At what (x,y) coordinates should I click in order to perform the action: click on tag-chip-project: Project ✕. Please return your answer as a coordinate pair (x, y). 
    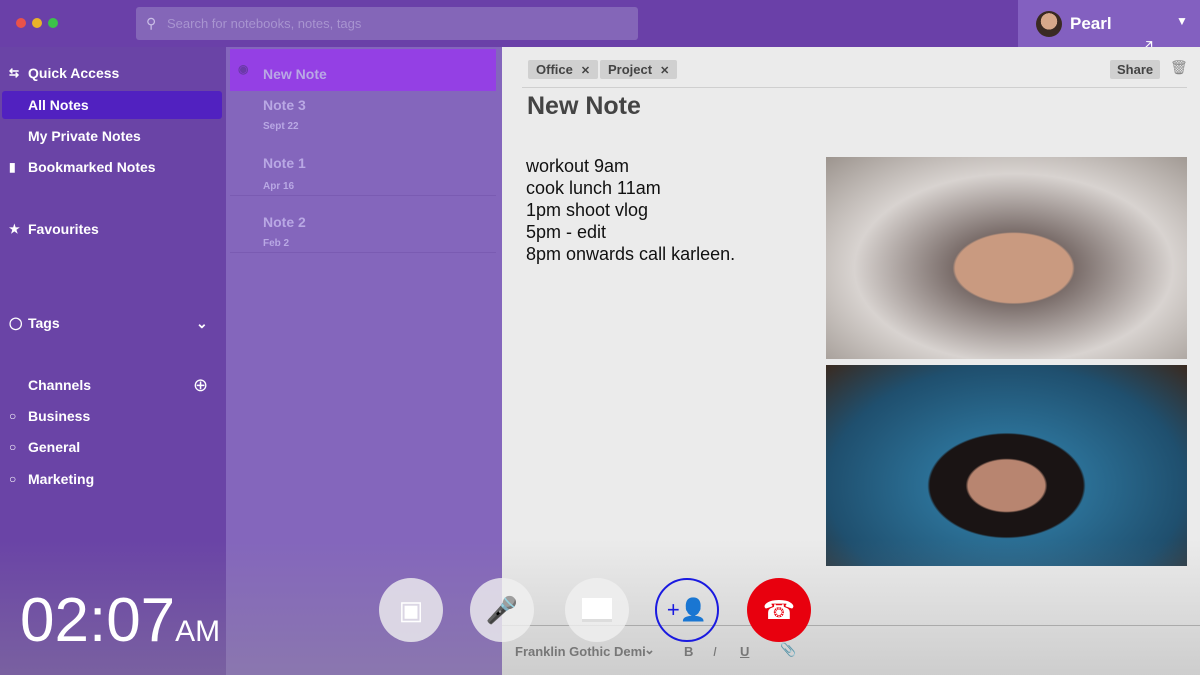
    Looking at the image, I should click on (639, 69).